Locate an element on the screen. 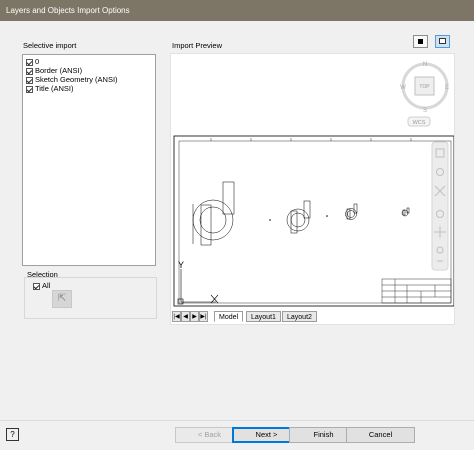 This screenshot has width=474, height=450. footer-separator is located at coordinates (237, 420).